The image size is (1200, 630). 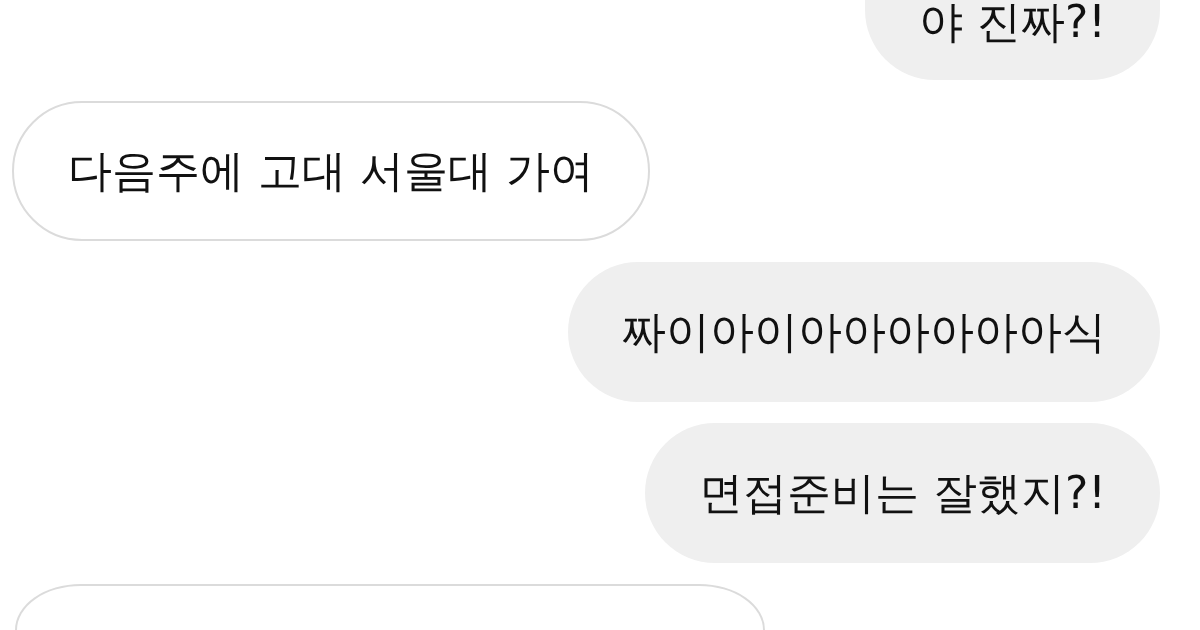 I want to click on message-bubble: 짜이아이아아아아아아식, so click(x=864, y=332).